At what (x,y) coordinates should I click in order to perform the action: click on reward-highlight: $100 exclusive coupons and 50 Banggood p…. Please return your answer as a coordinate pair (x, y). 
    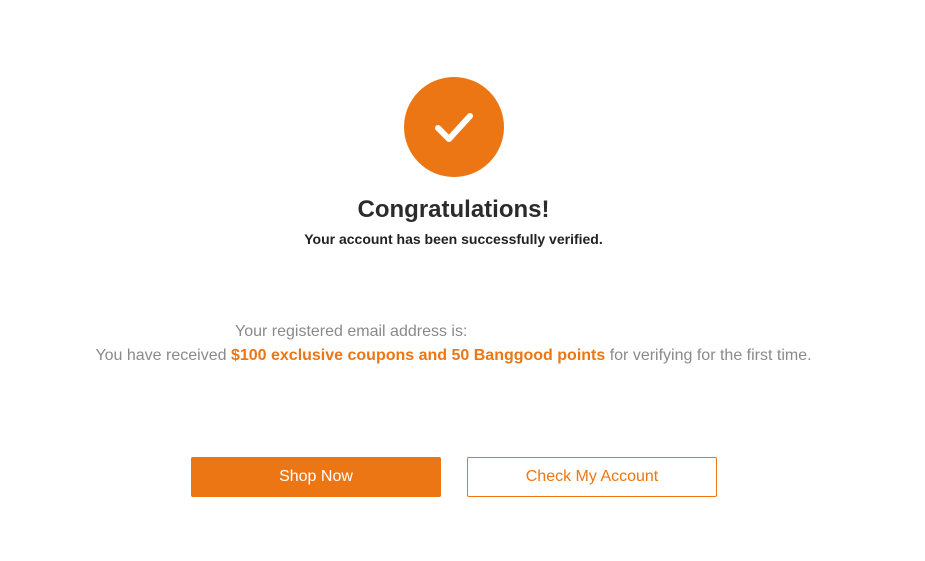
    Looking at the image, I should click on (418, 355).